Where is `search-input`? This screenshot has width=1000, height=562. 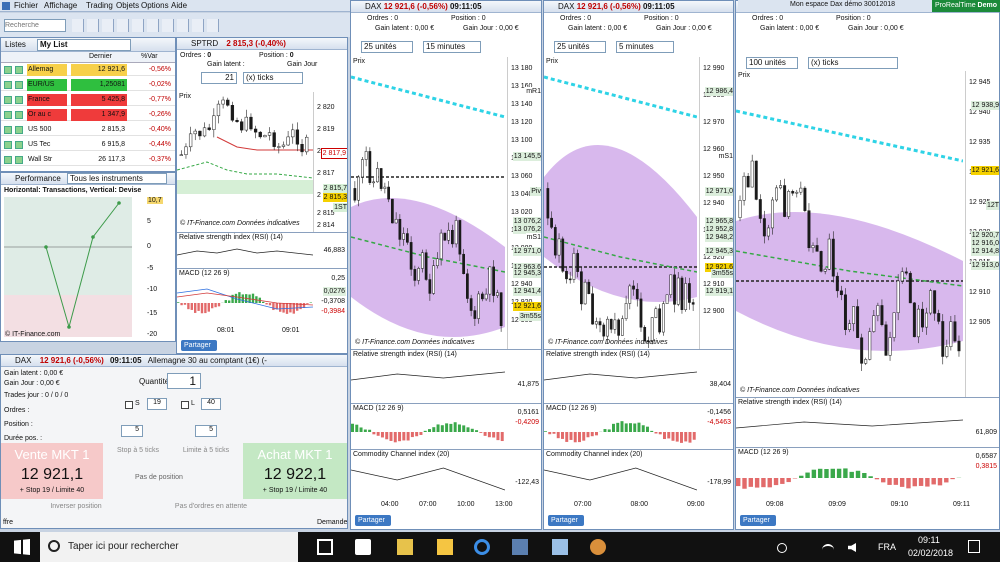 search-input is located at coordinates (35, 25).